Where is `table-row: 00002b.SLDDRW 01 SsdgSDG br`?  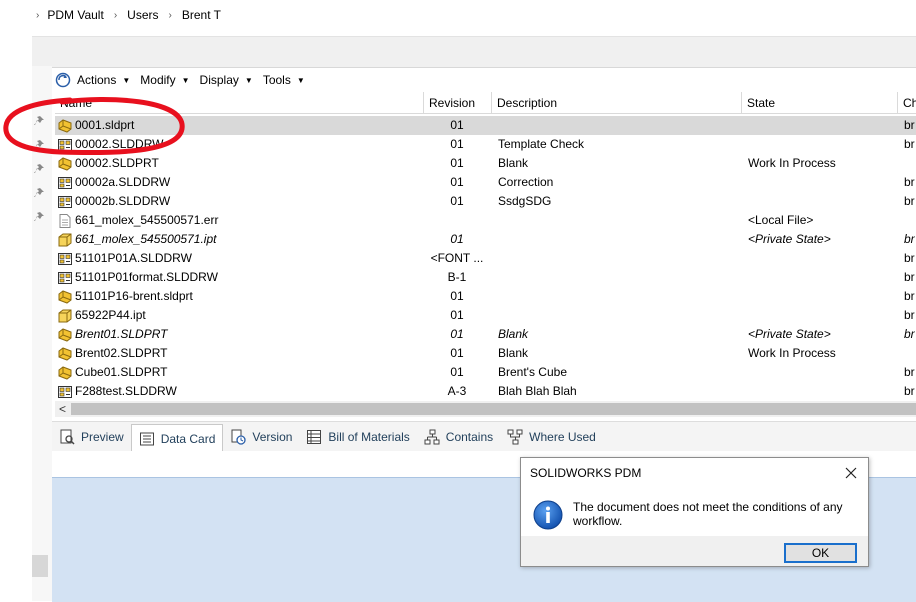 table-row: 00002b.SLDDRW 01 SsdgSDG br is located at coordinates (485, 201).